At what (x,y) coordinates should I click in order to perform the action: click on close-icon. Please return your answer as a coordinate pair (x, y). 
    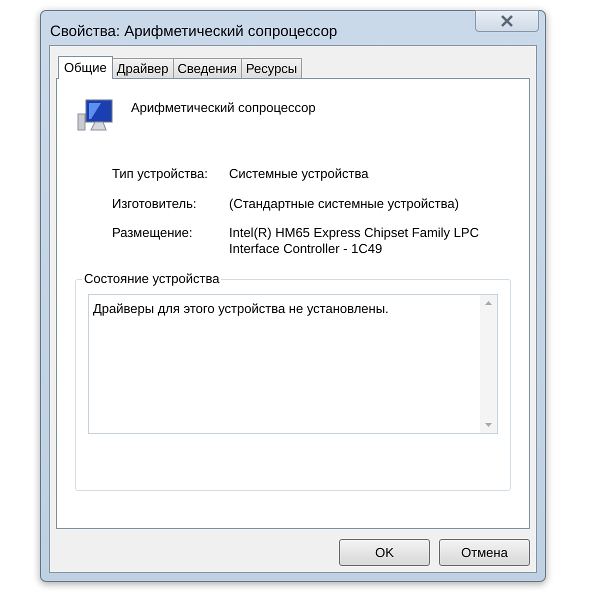
    Looking at the image, I should click on (507, 21).